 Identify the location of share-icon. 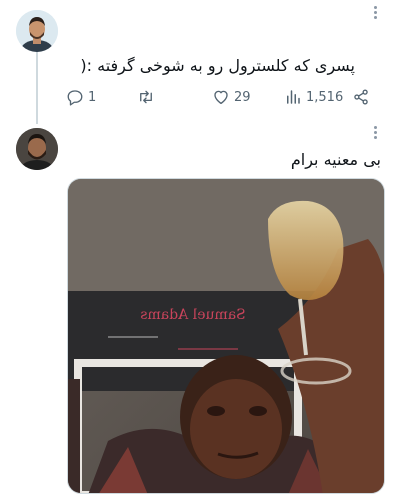
(361, 97).